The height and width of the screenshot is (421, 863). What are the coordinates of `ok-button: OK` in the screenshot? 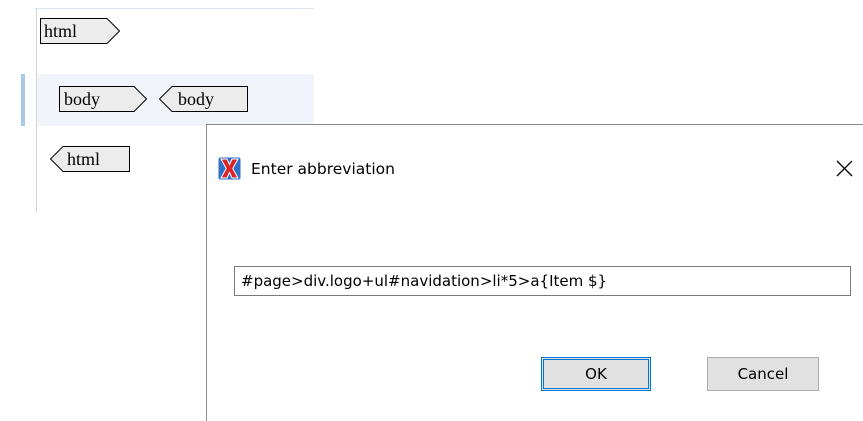 It's located at (596, 374).